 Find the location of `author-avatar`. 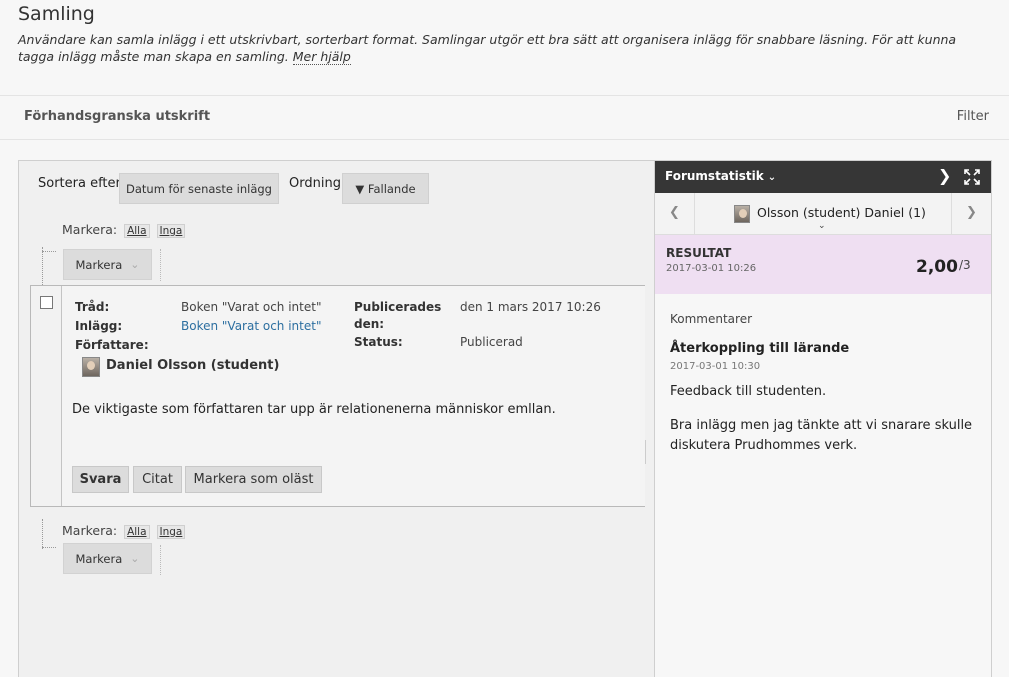

author-avatar is located at coordinates (91, 367).